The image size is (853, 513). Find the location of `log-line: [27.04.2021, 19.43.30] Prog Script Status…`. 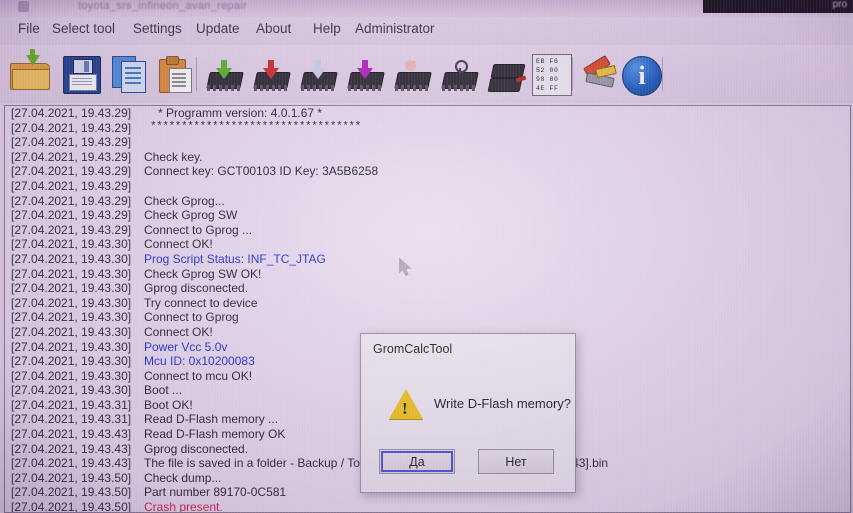

log-line: [27.04.2021, 19.43.30] Prog Script Status… is located at coordinates (427, 259).